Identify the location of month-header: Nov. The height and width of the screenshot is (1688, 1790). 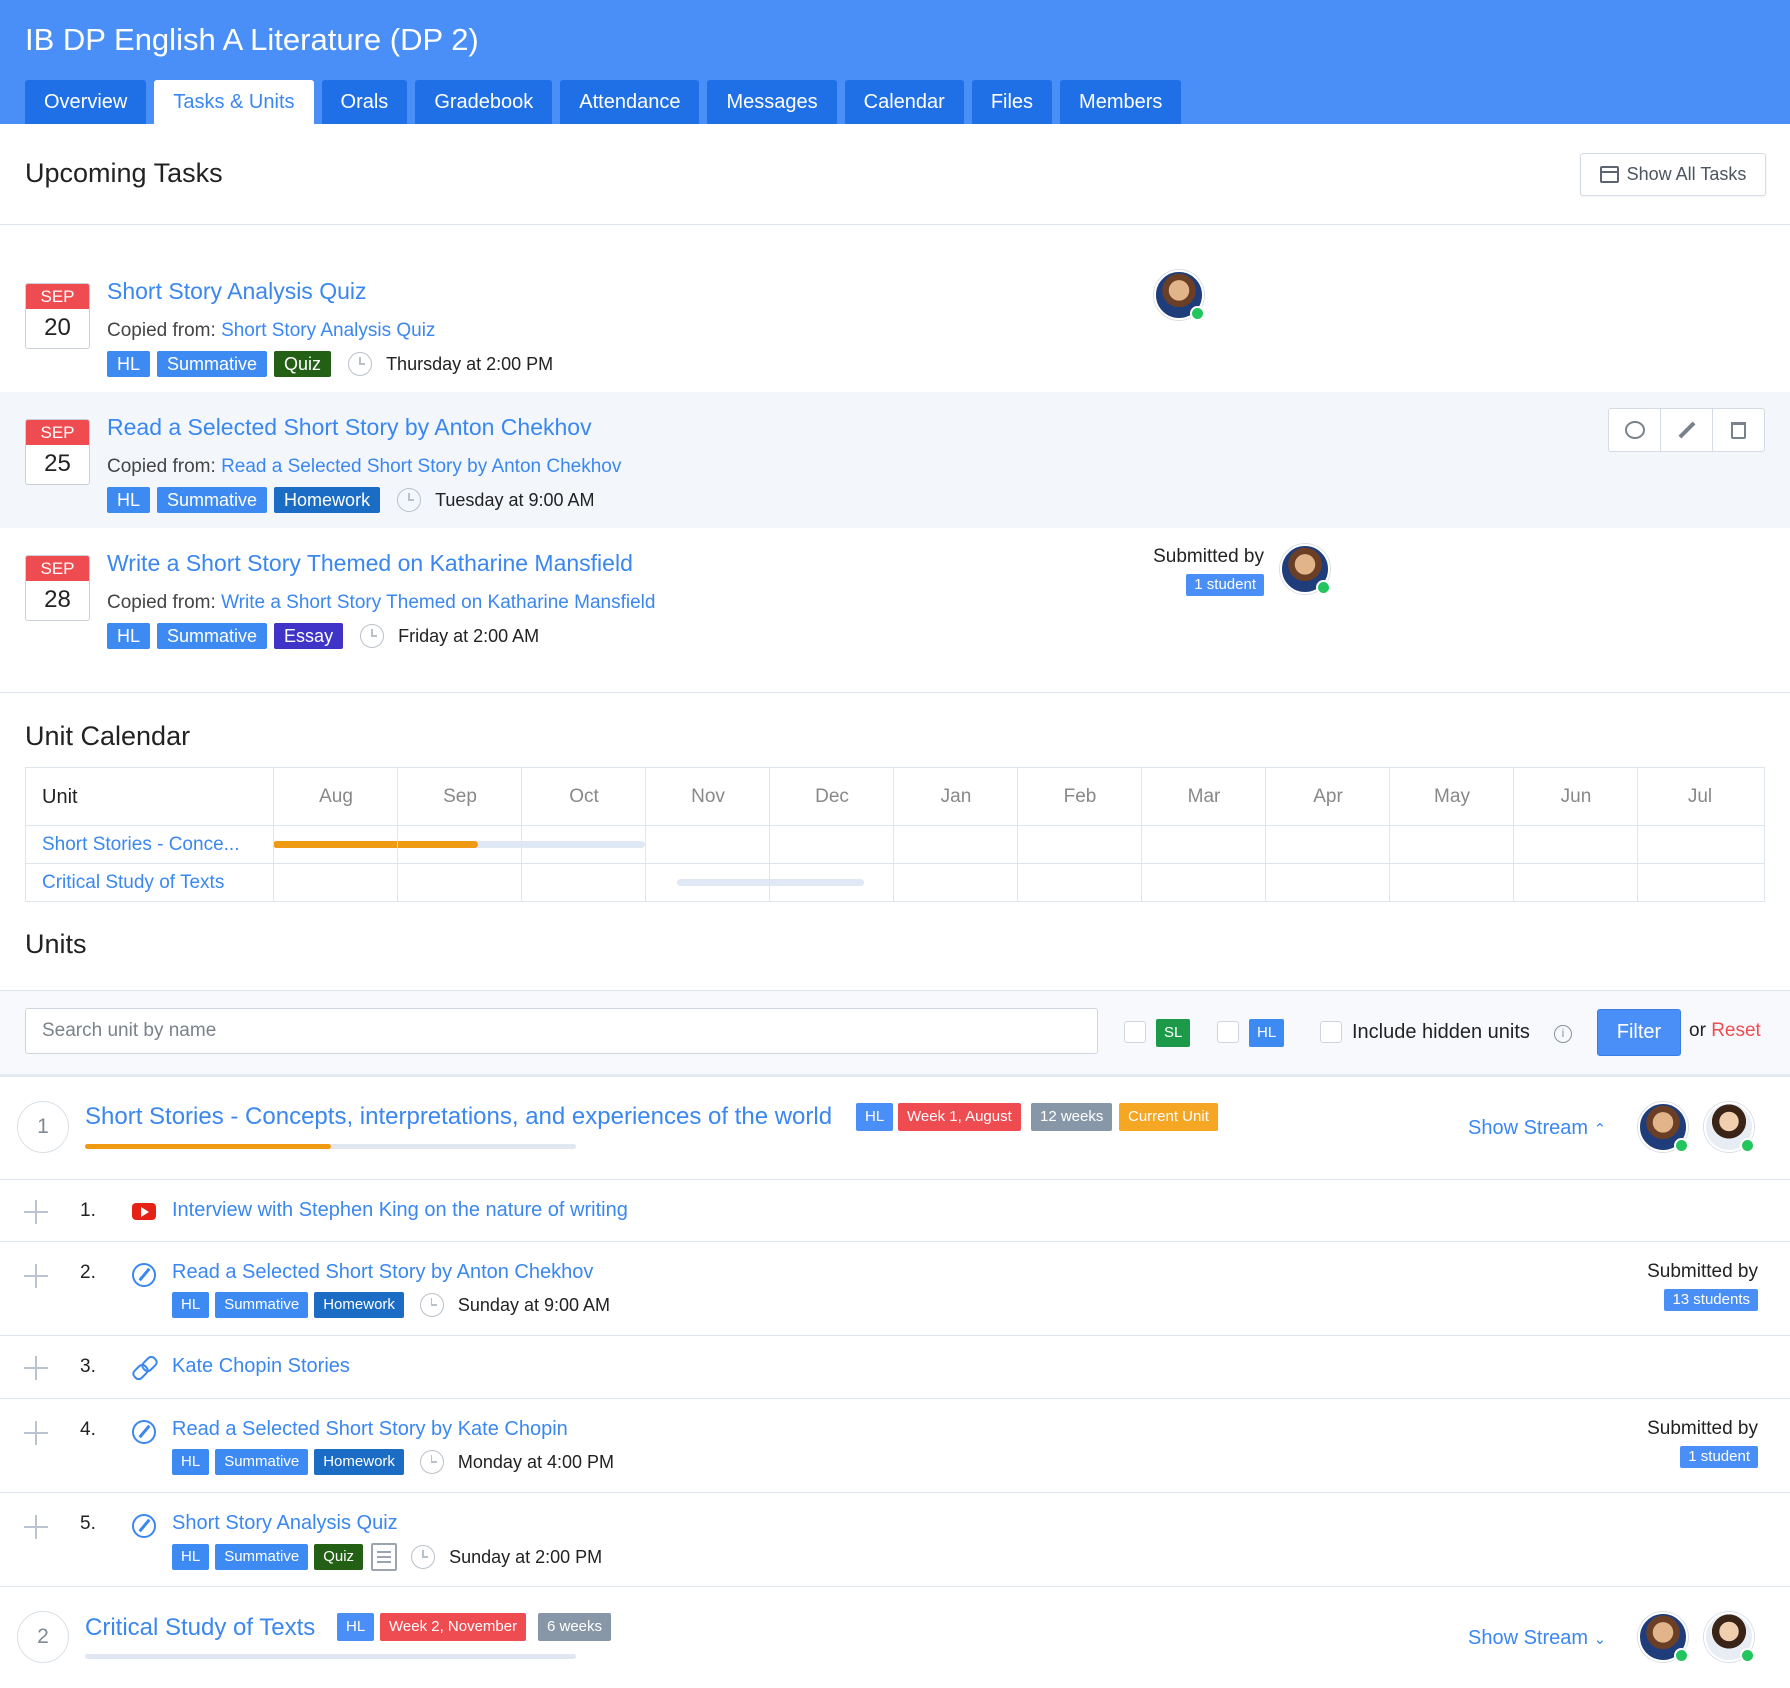
(708, 796).